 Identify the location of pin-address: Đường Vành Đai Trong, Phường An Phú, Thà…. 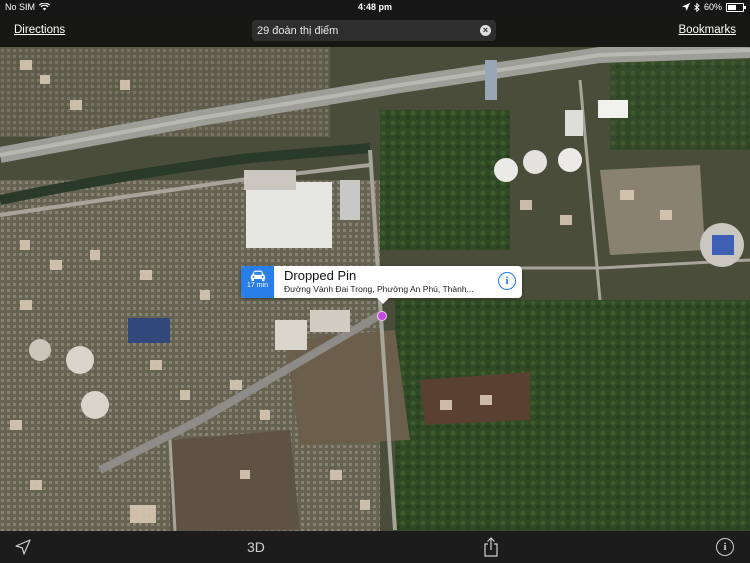
(379, 289).